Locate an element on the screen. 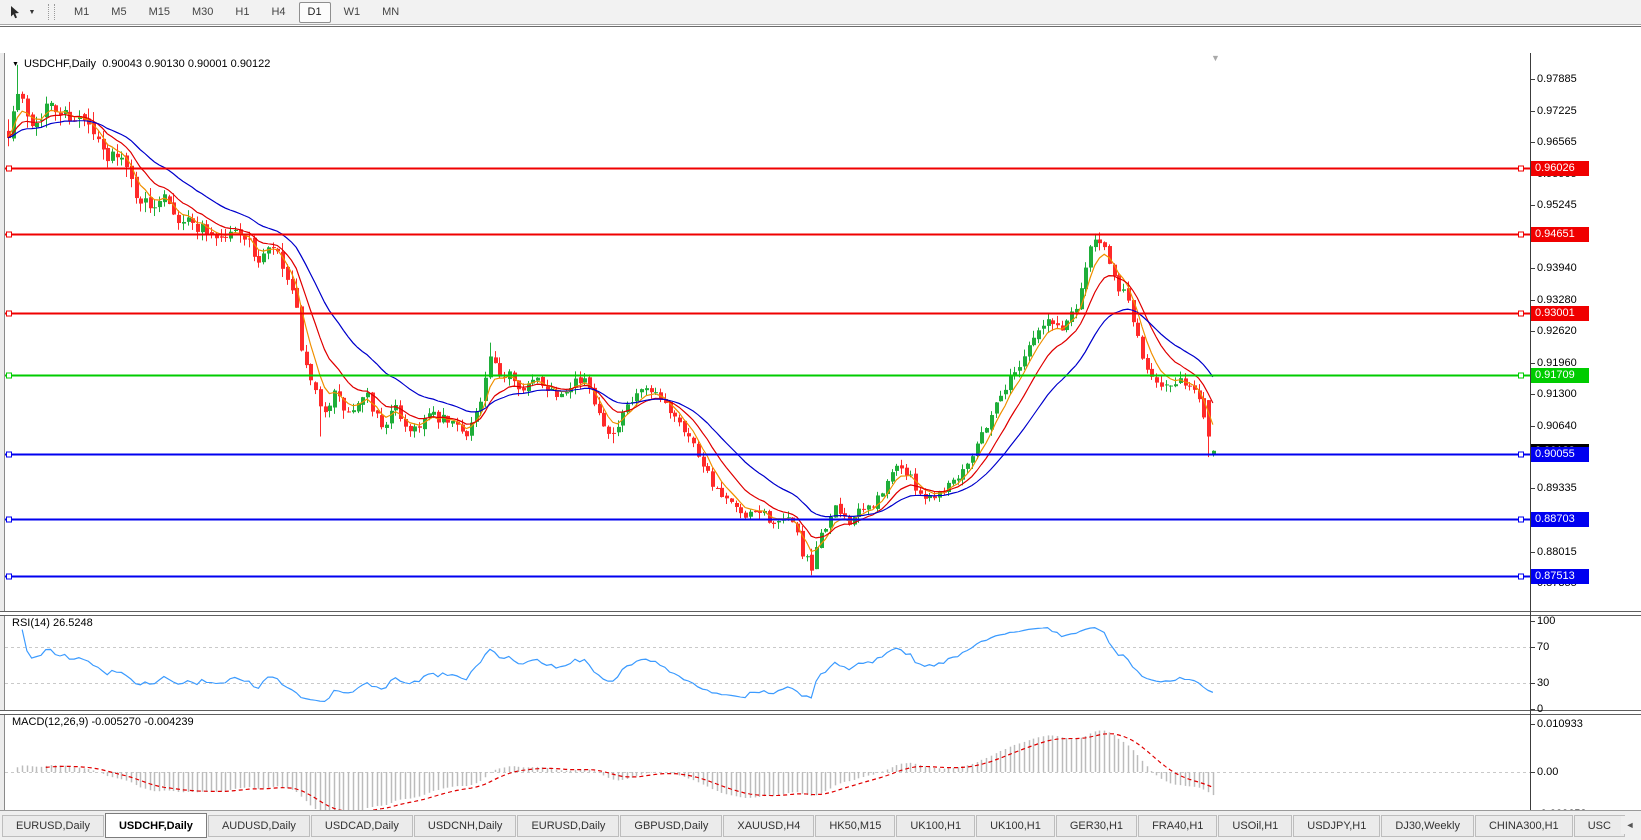 The height and width of the screenshot is (840, 1641). timeframe-button-d1: D1 is located at coordinates (314, 12).